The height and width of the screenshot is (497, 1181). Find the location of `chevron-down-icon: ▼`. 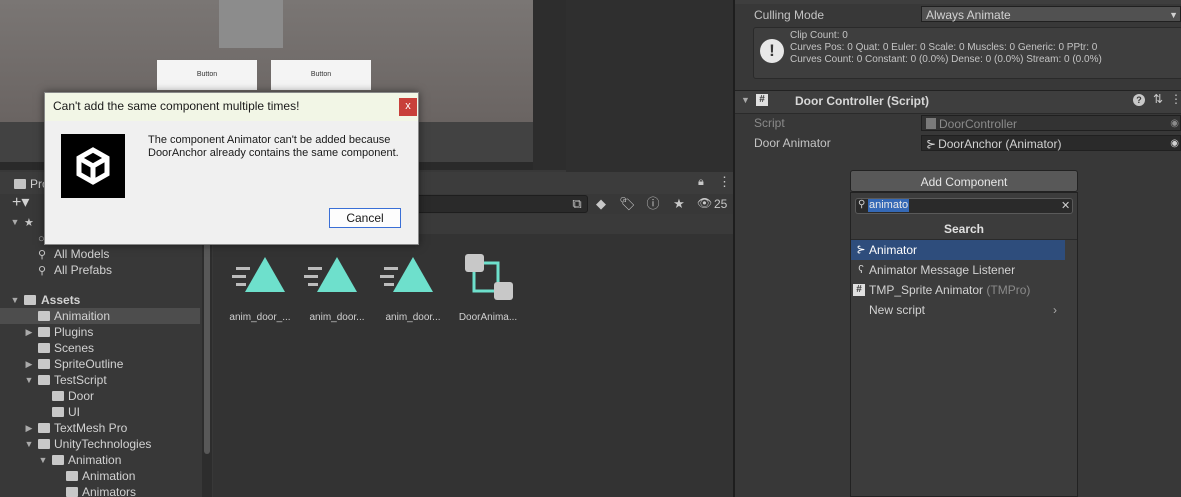

chevron-down-icon: ▼ is located at coordinates (1173, 15).